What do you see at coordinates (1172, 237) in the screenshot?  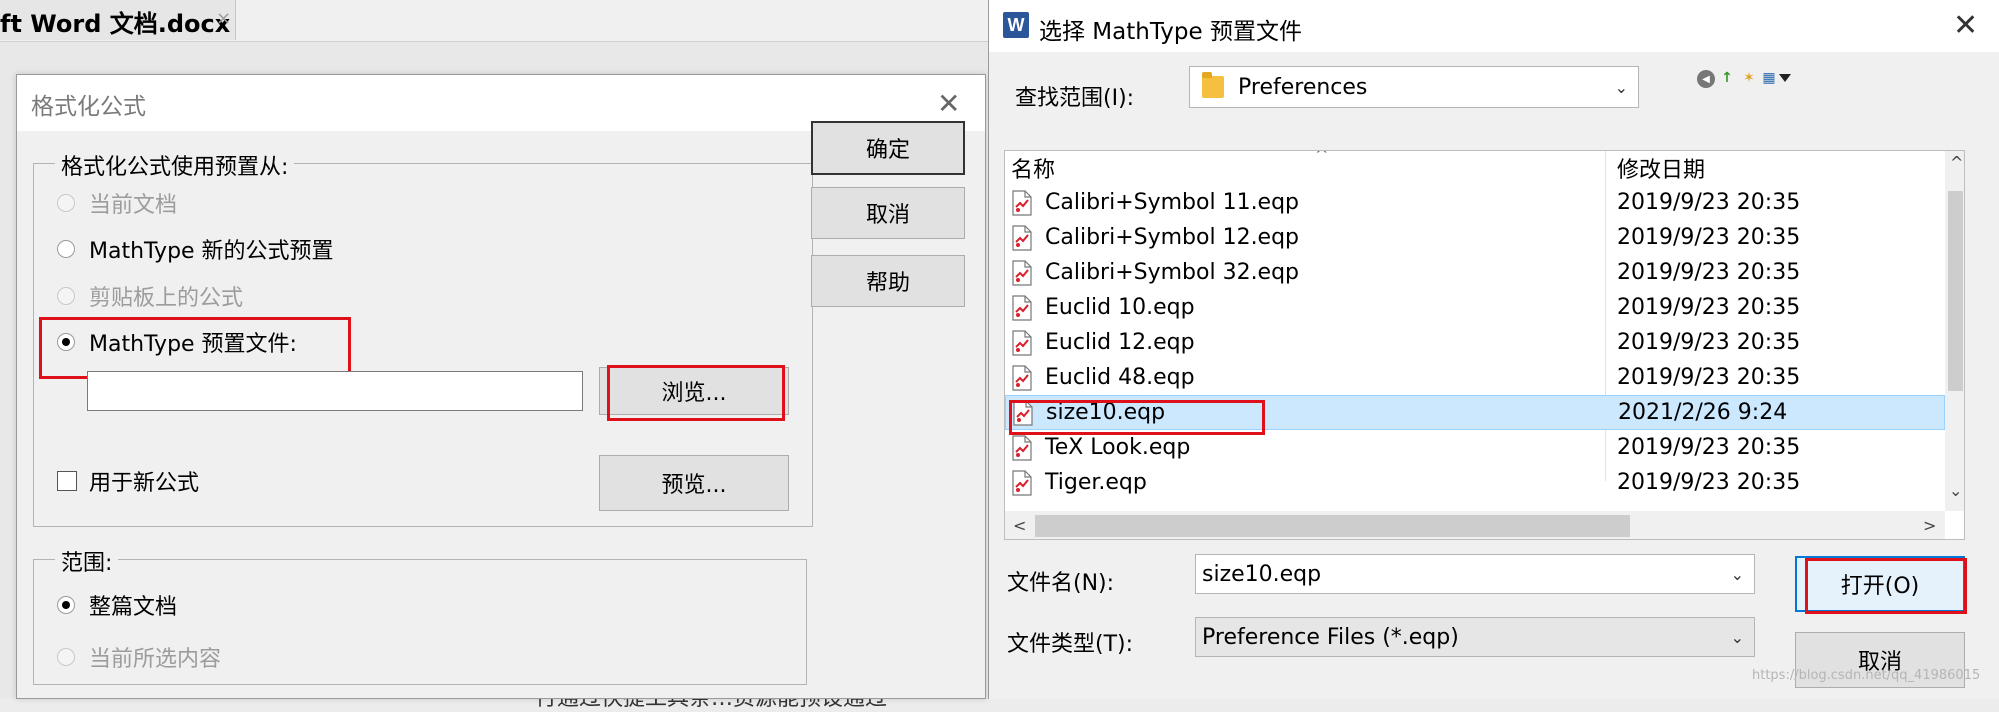 I see `file-name: Calibri+Symbol 12.eqp` at bounding box center [1172, 237].